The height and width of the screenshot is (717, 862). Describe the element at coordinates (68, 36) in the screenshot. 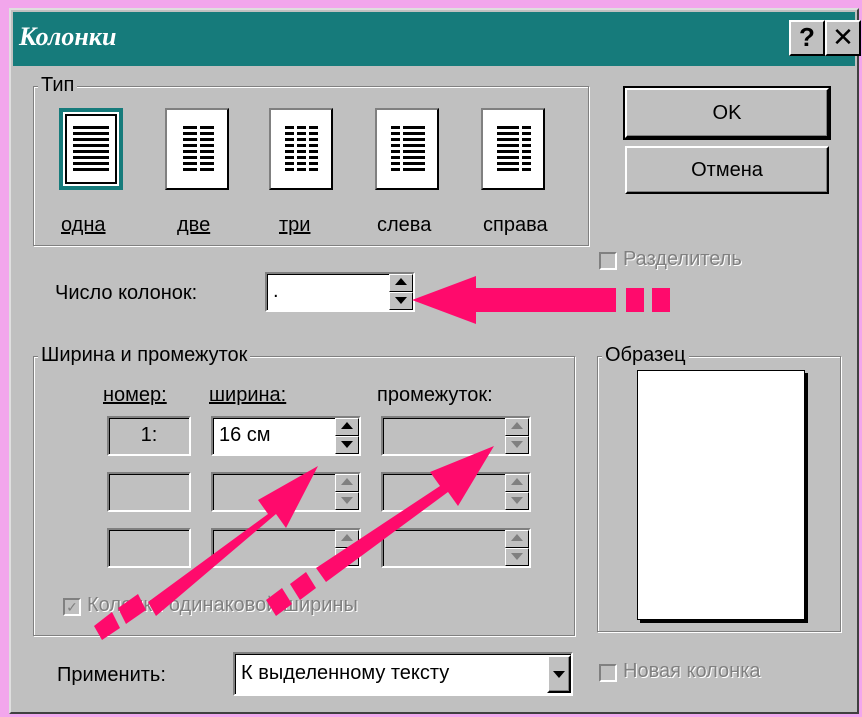

I see `dialog-title: Колонки` at that location.